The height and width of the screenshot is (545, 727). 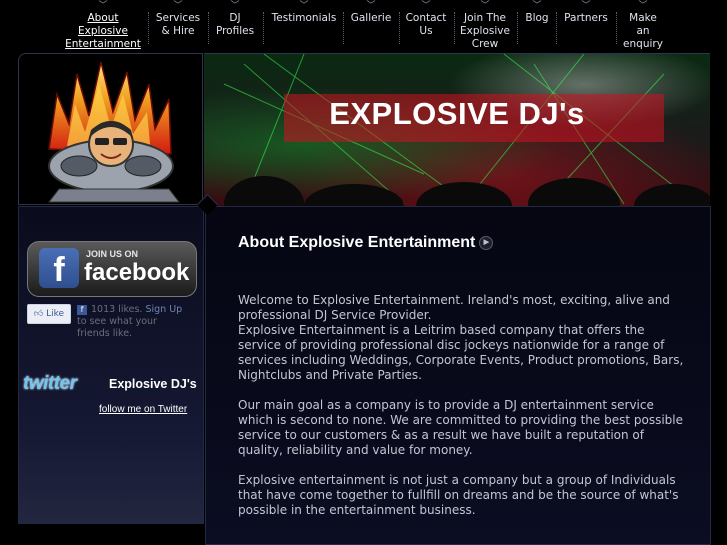 I want to click on nav-item-label: About Explosive Entertainment, so click(x=103, y=31).